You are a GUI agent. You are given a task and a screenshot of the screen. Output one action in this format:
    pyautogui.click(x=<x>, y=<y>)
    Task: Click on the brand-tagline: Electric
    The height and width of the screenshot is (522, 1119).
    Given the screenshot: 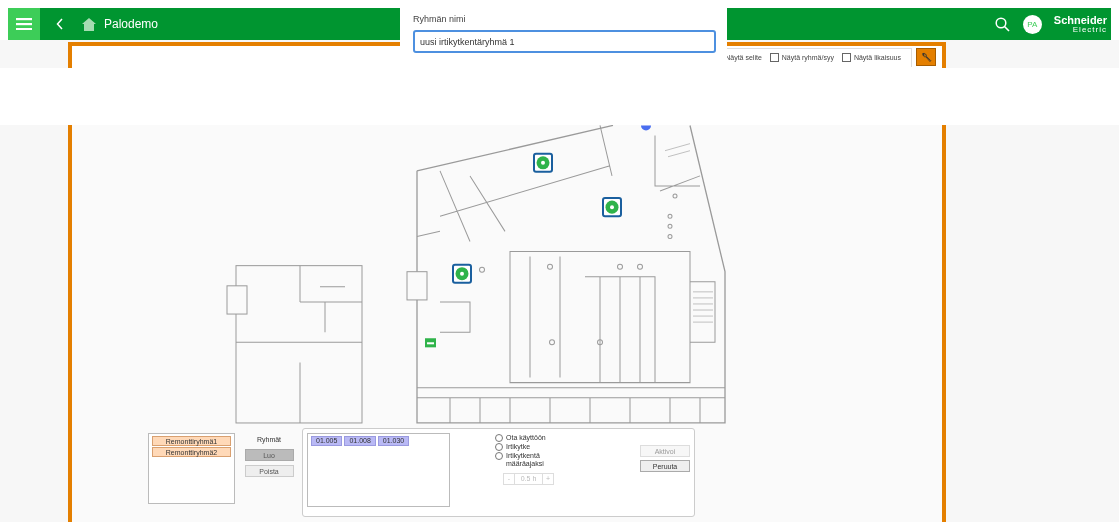 What is the action you would take?
    pyautogui.click(x=1089, y=29)
    